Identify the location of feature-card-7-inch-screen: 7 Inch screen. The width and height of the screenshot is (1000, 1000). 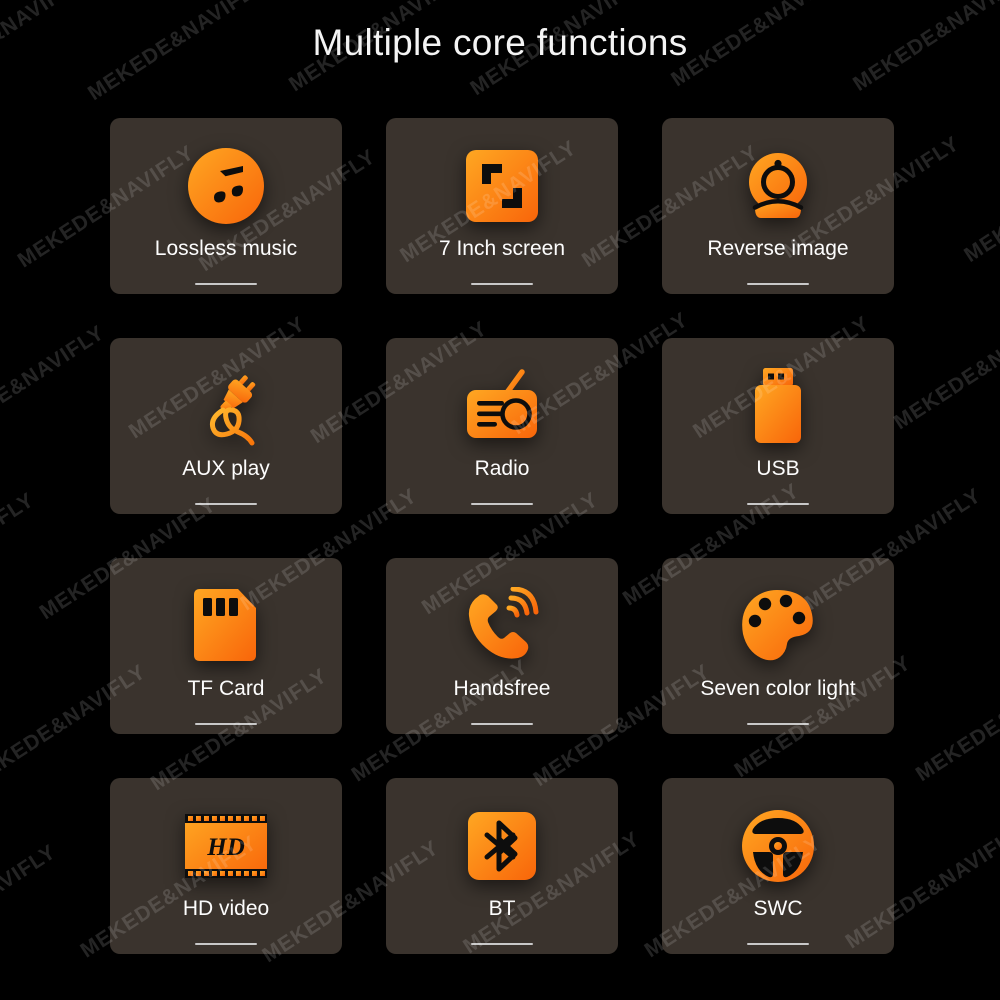
(502, 206).